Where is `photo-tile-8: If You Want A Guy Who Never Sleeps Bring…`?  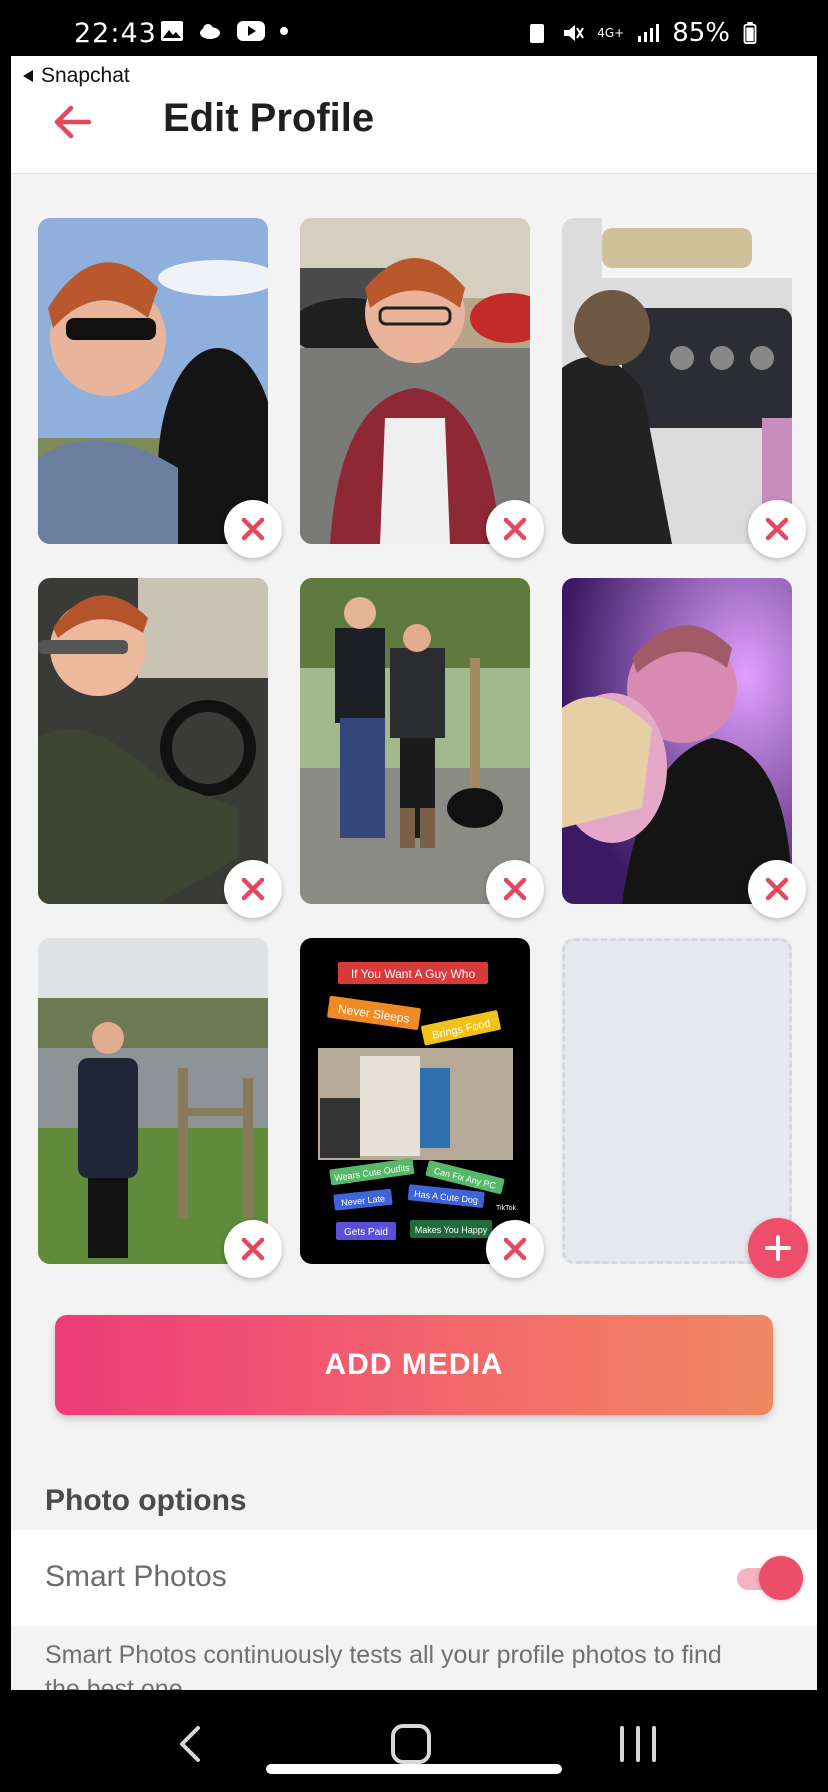
photo-tile-8: If You Want A Guy Who Never Sleeps Bring… is located at coordinates (422, 1108).